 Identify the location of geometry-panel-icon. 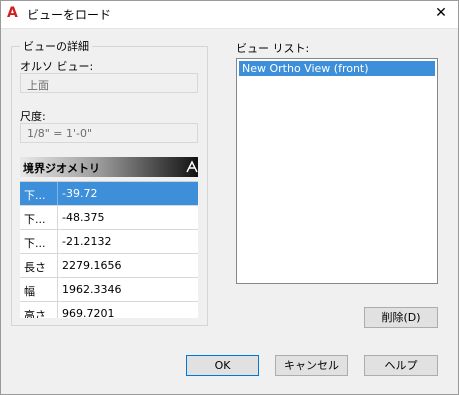
(192, 166).